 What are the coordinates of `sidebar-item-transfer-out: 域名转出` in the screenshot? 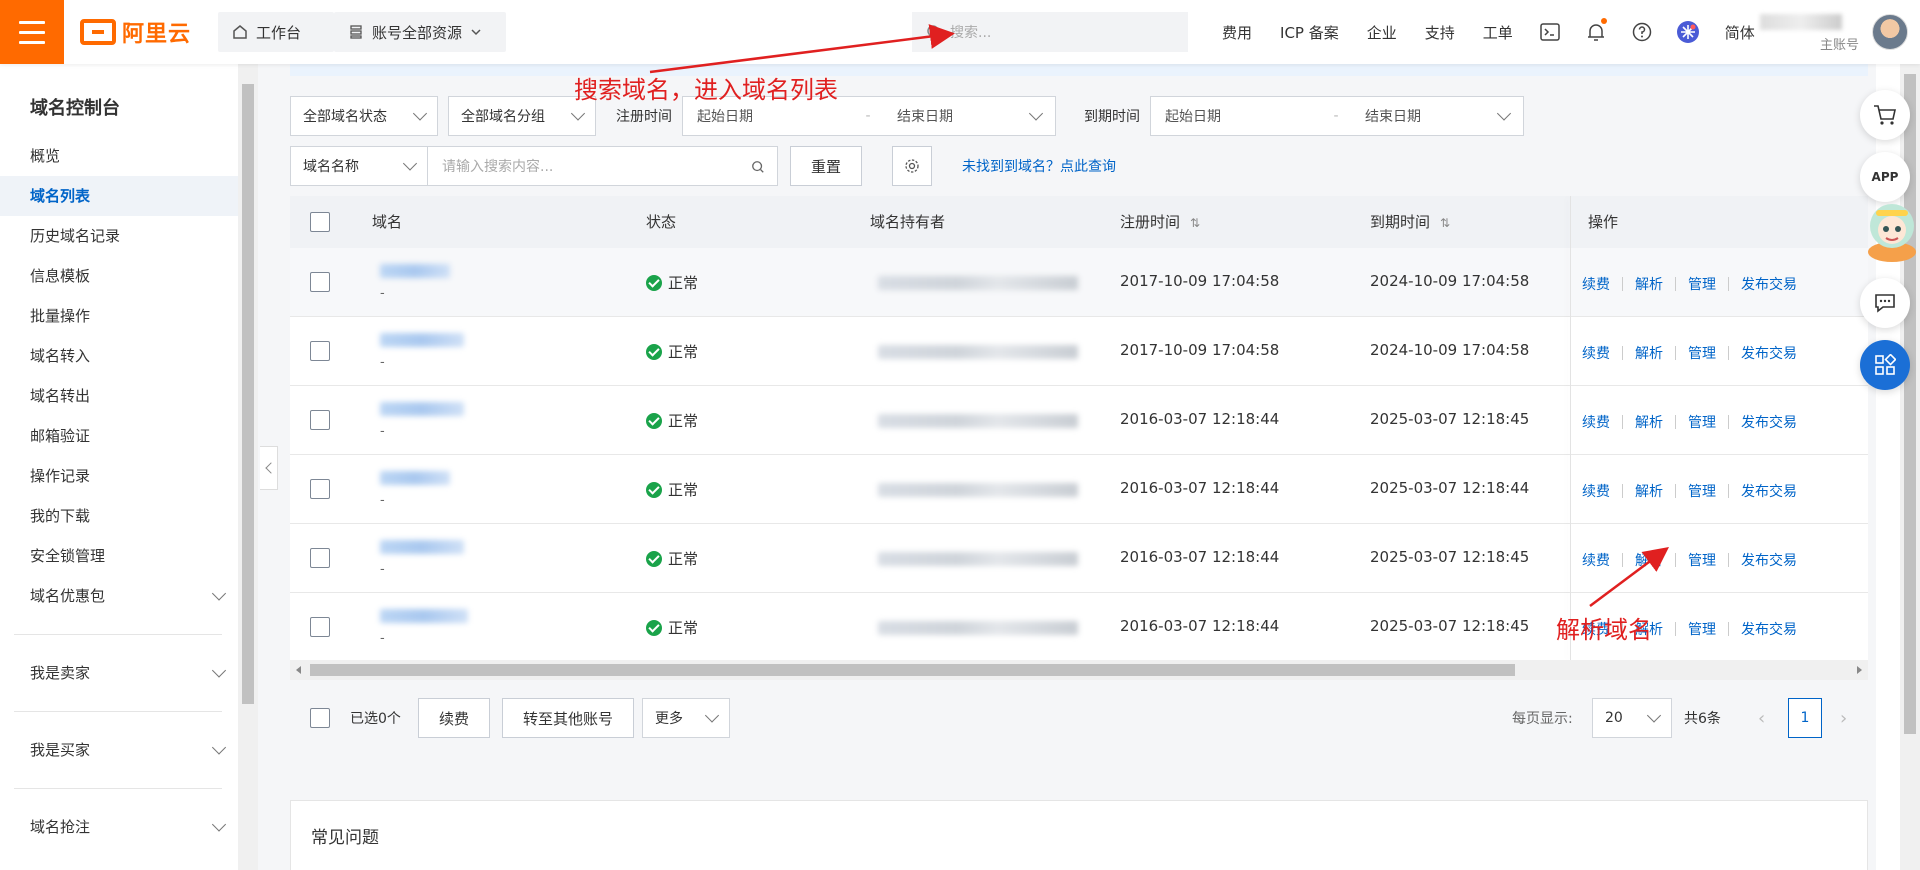 It's located at (119, 396).